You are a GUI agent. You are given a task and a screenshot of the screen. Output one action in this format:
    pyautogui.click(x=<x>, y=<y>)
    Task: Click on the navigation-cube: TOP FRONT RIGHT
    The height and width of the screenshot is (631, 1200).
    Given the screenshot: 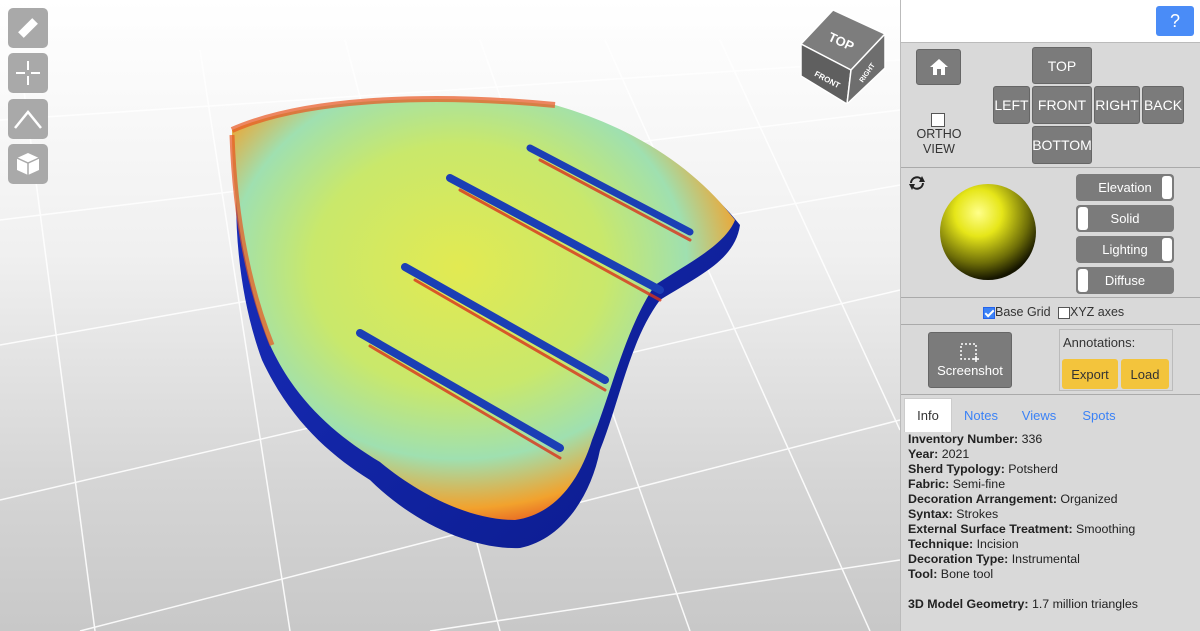 What is the action you would take?
    pyautogui.click(x=843, y=54)
    